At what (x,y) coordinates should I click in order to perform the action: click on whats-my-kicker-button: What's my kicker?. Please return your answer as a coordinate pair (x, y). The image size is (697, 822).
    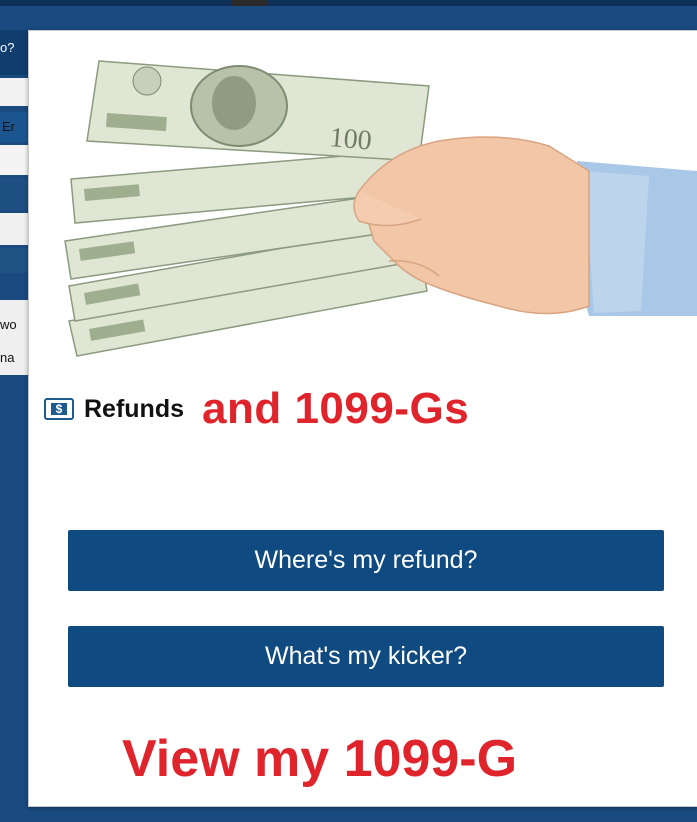
    Looking at the image, I should click on (366, 656).